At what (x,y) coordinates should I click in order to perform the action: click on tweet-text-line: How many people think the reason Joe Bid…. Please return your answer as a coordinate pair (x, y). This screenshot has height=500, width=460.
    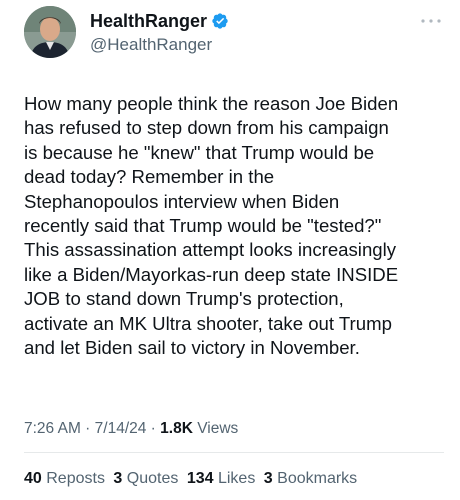
    Looking at the image, I should click on (211, 103).